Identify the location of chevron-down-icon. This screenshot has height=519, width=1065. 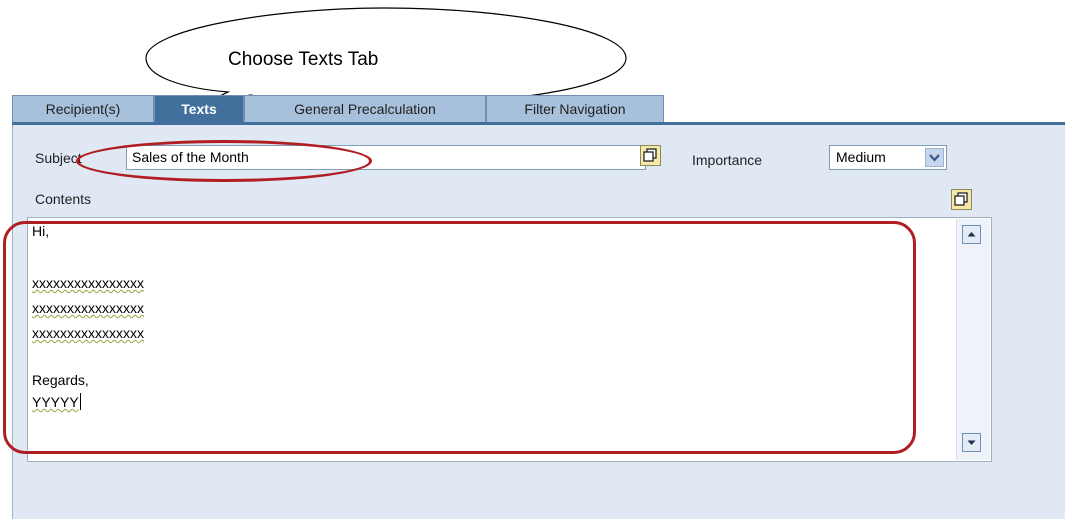
(934, 158).